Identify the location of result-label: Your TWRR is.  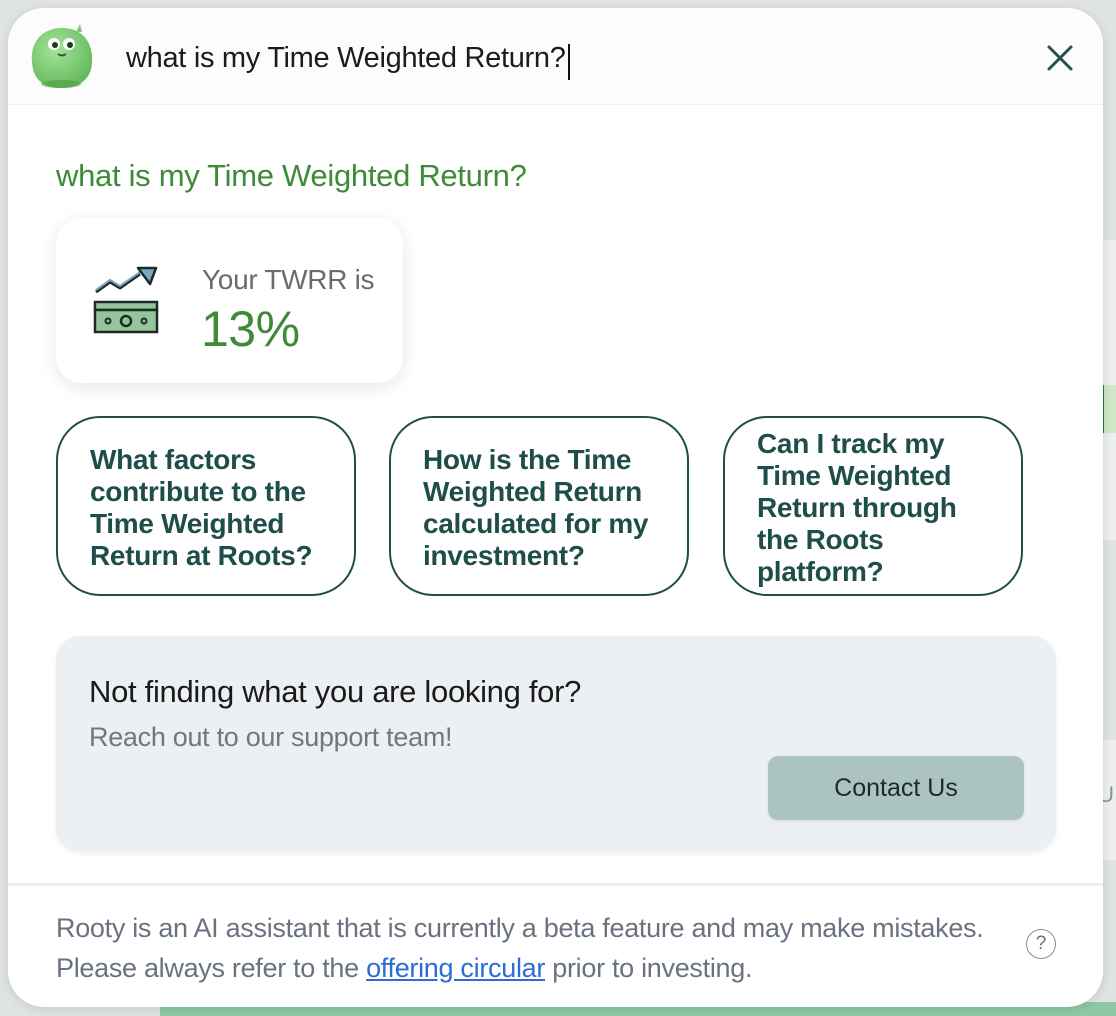
(288, 279).